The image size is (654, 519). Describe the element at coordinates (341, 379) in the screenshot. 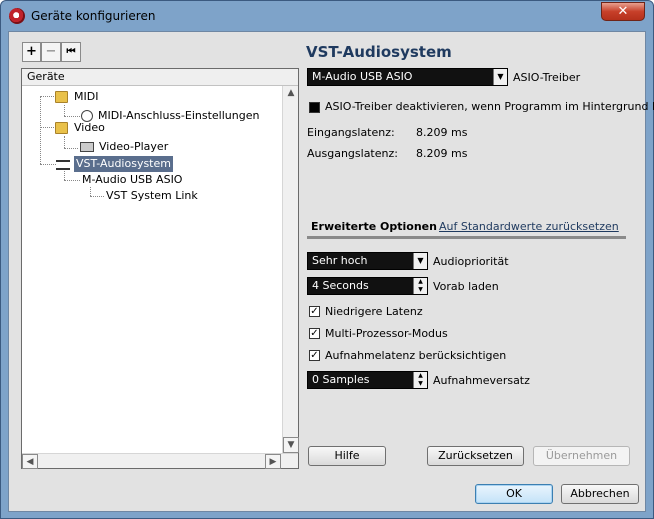

I see `record-offset-value: 0 Samples` at that location.